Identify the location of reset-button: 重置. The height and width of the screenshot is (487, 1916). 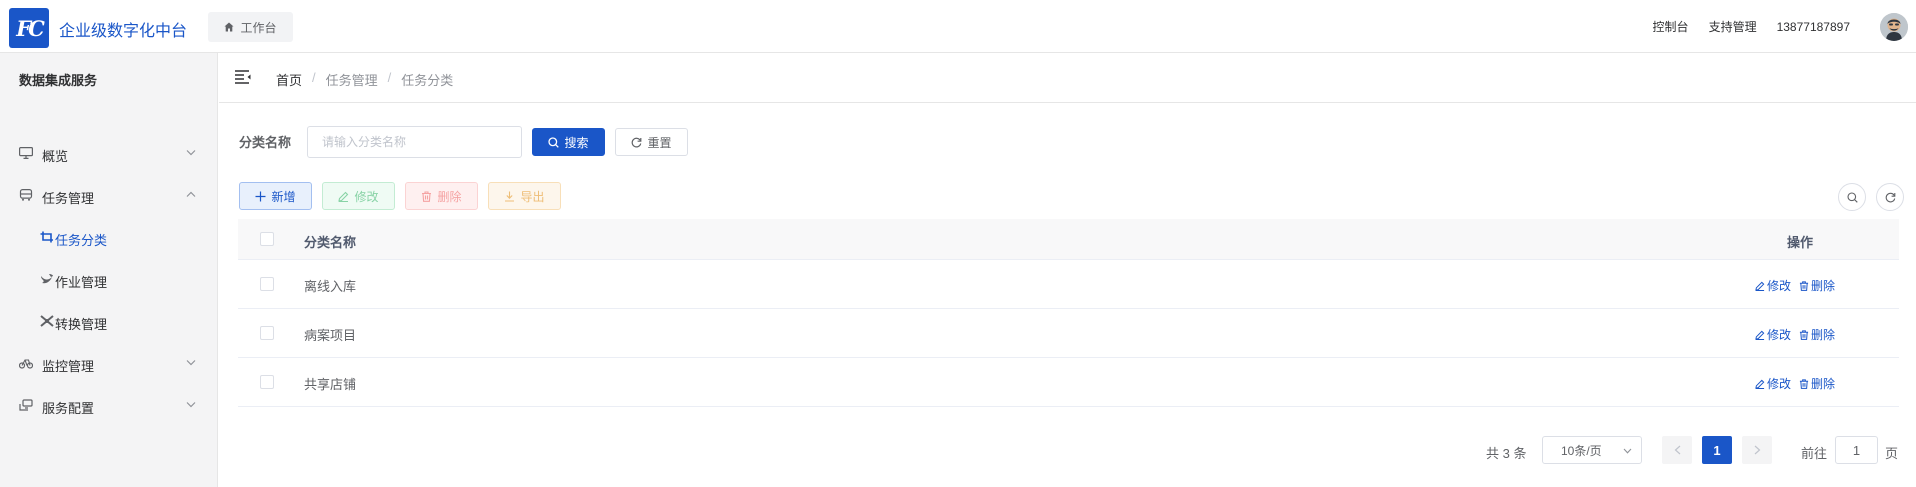
(651, 142).